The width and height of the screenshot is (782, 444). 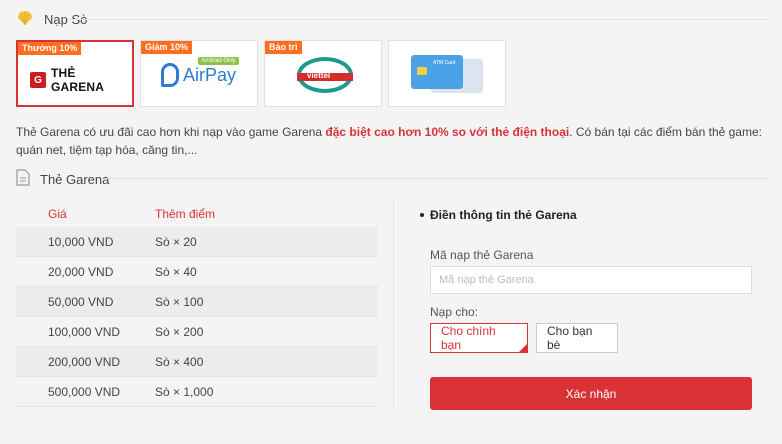 What do you see at coordinates (468, 338) in the screenshot?
I see `option-label: Cho chính bạn` at bounding box center [468, 338].